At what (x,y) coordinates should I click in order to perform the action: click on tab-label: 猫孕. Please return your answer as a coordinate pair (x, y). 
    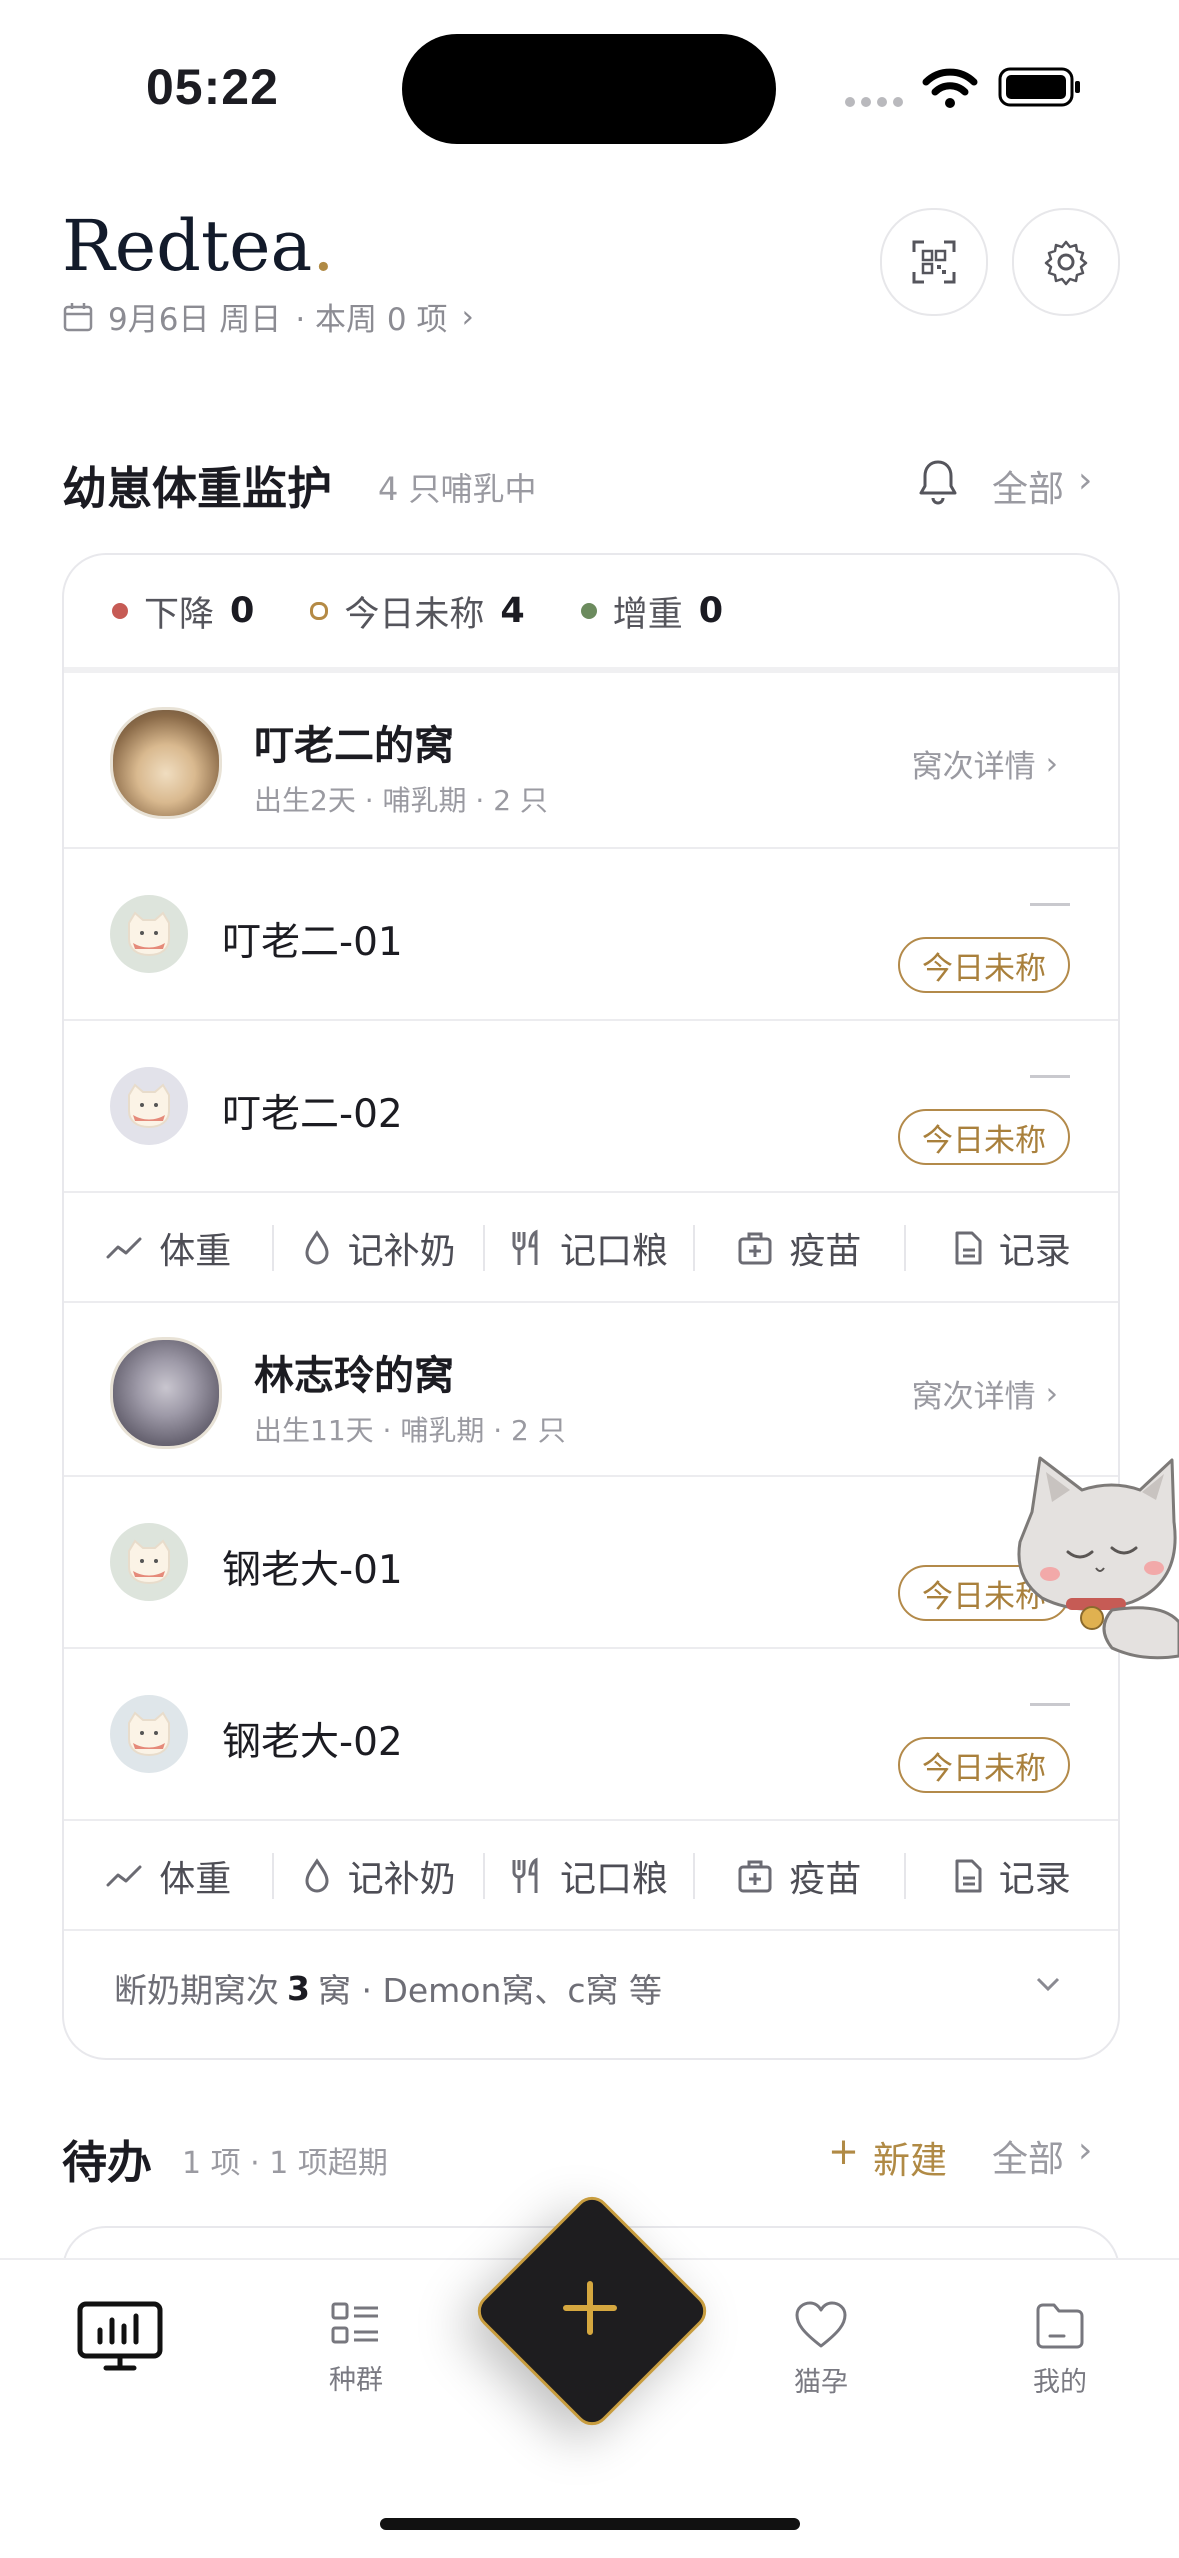
    Looking at the image, I should click on (821, 2382).